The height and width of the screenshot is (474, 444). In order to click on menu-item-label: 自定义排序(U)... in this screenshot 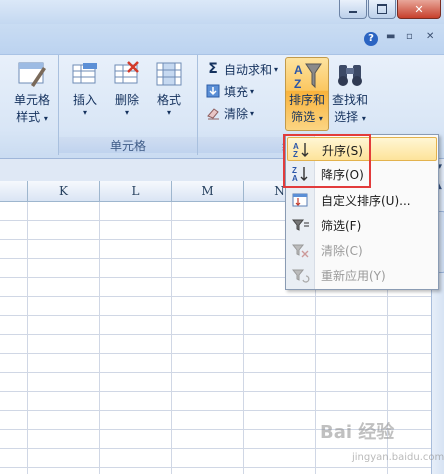, I will do `click(366, 201)`.